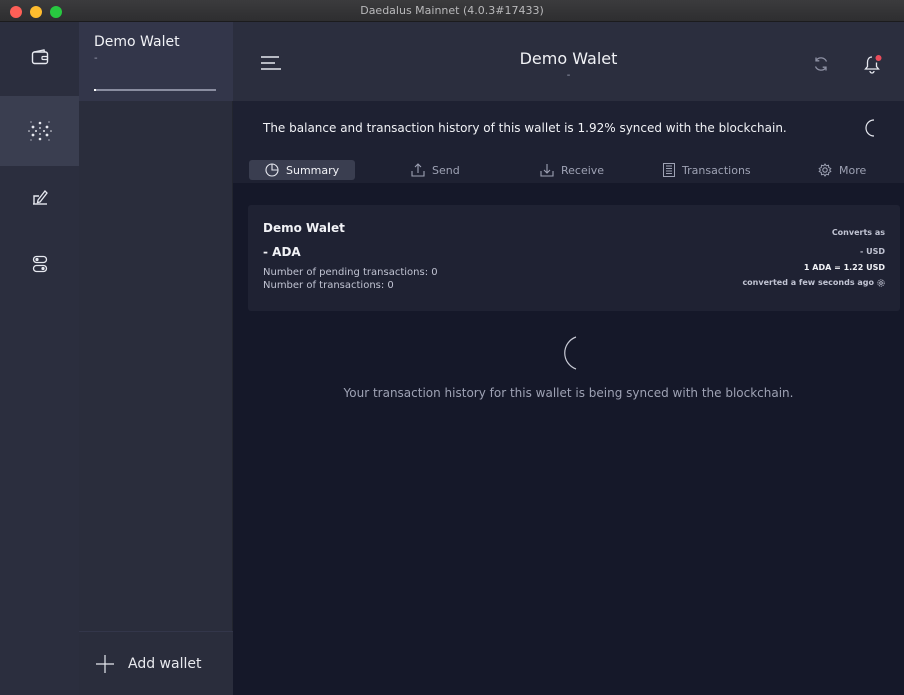 Image resolution: width=904 pixels, height=695 pixels. What do you see at coordinates (568, 58) in the screenshot?
I see `page-title: Demo Walet` at bounding box center [568, 58].